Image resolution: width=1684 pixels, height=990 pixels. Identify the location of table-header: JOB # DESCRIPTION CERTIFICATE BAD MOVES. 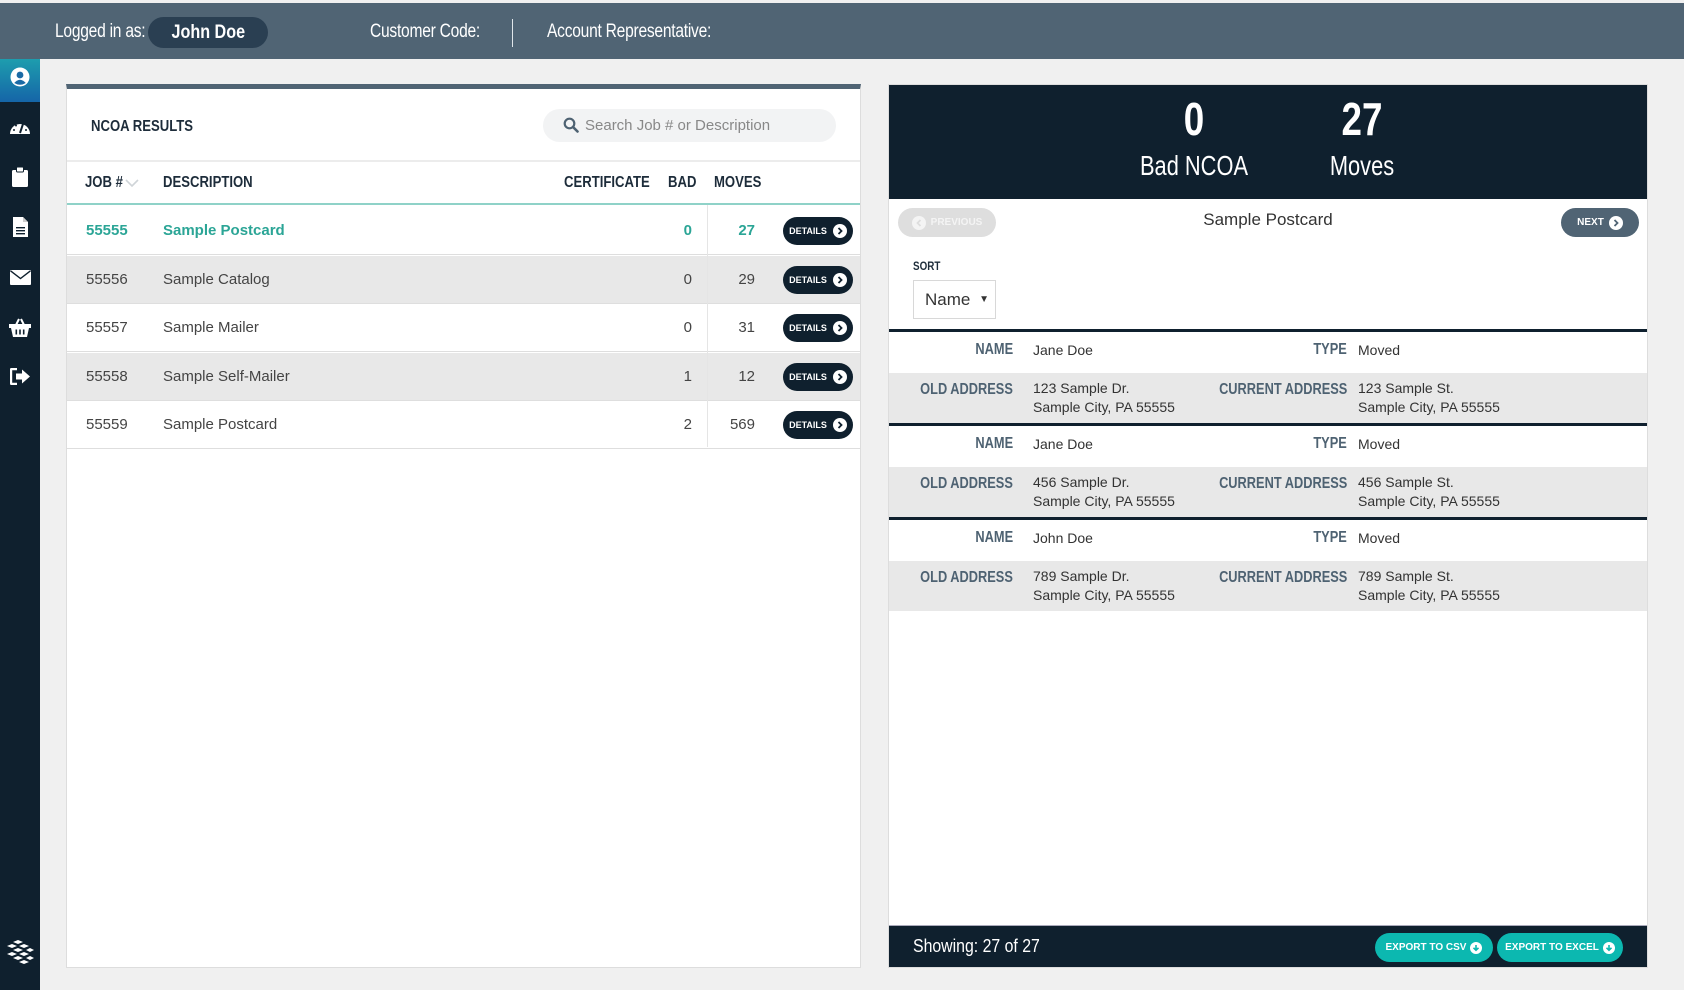
(463, 182).